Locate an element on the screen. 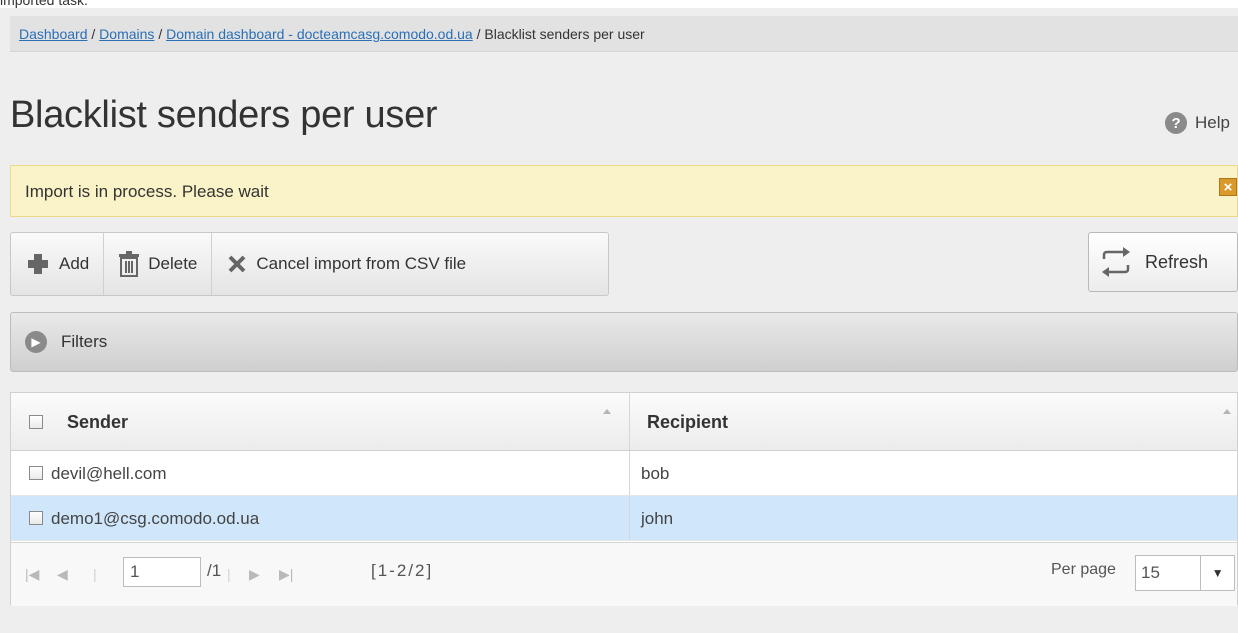  help-button: ? Help is located at coordinates (1197, 123).